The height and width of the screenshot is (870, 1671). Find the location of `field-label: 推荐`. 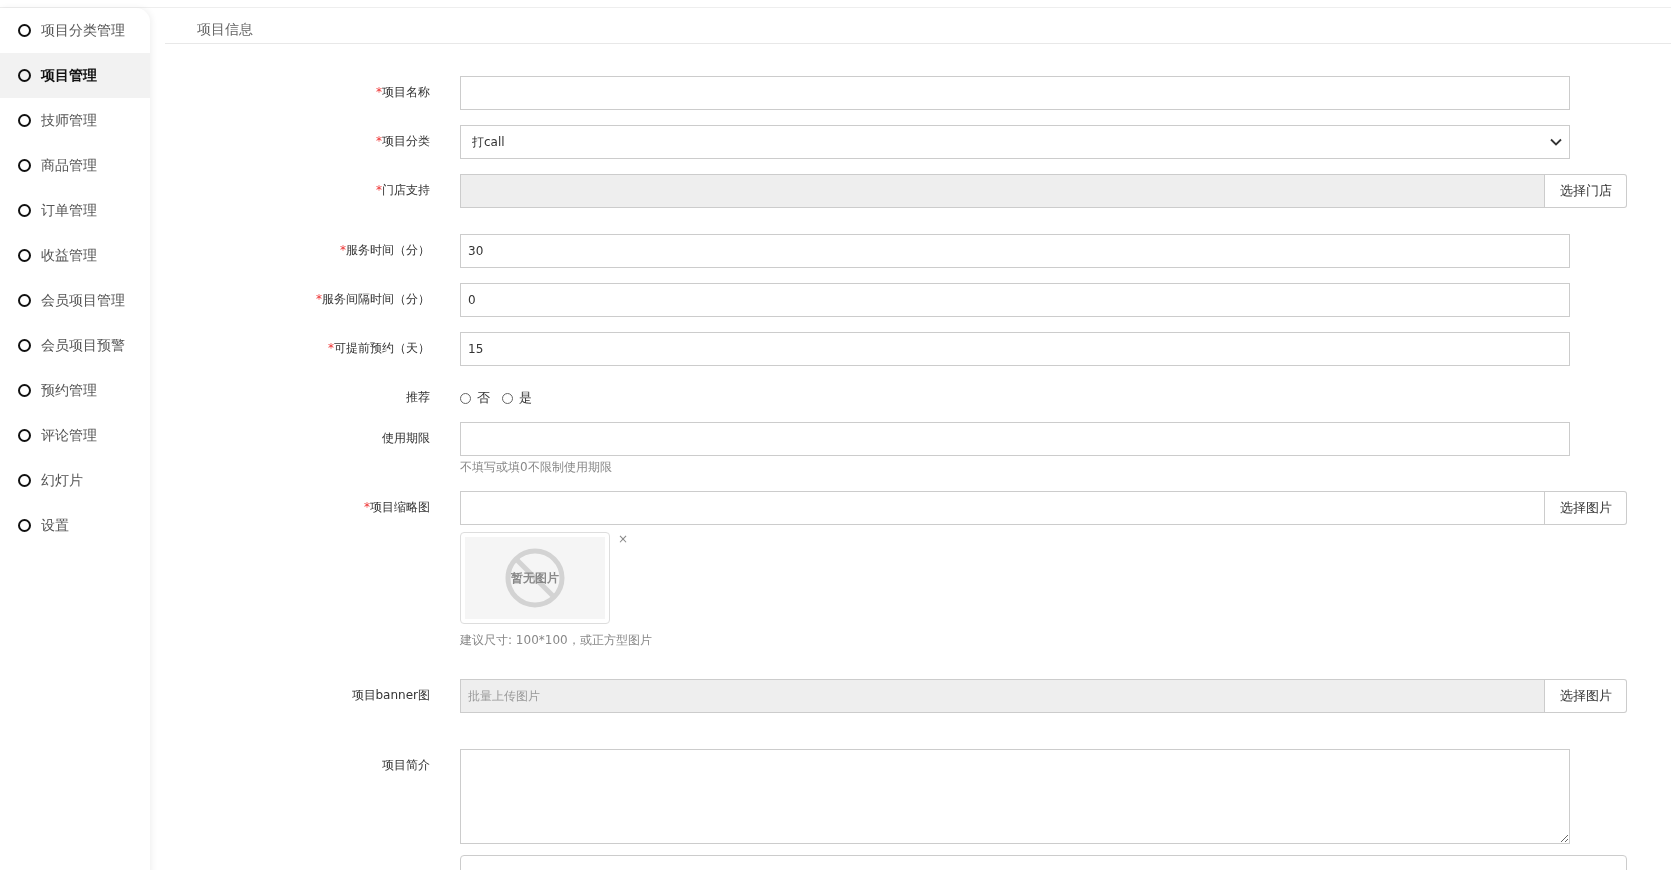

field-label: 推荐 is located at coordinates (418, 397).